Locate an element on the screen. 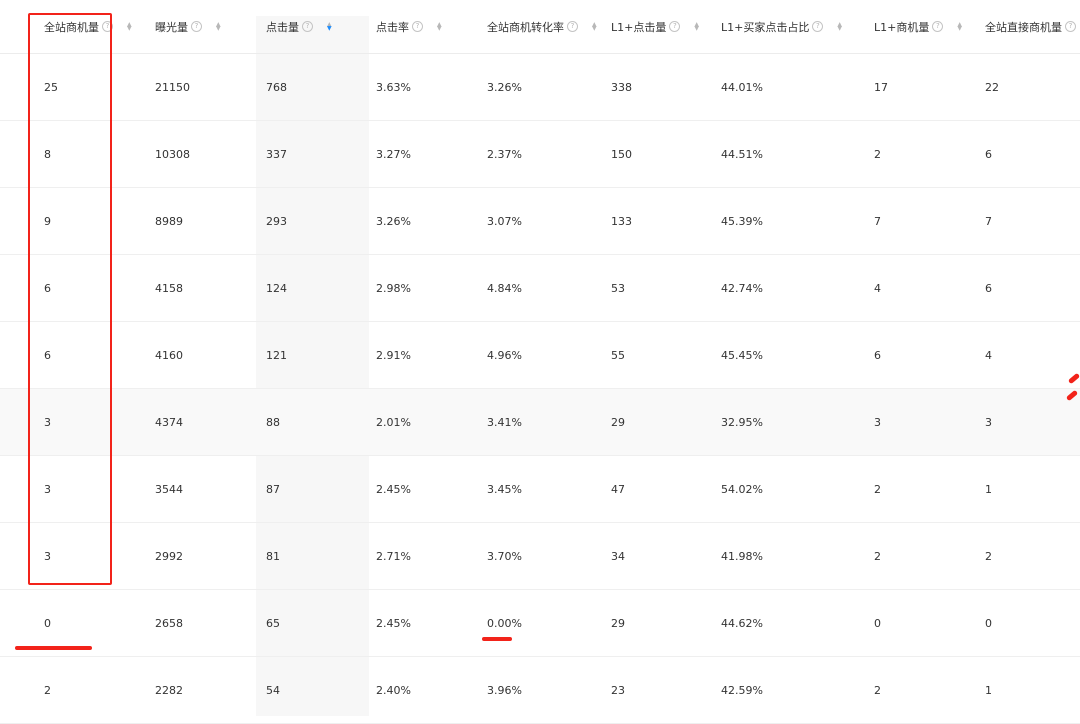 Image resolution: width=1080 pixels, height=724 pixels. annotation-underline-zero is located at coordinates (53, 648).